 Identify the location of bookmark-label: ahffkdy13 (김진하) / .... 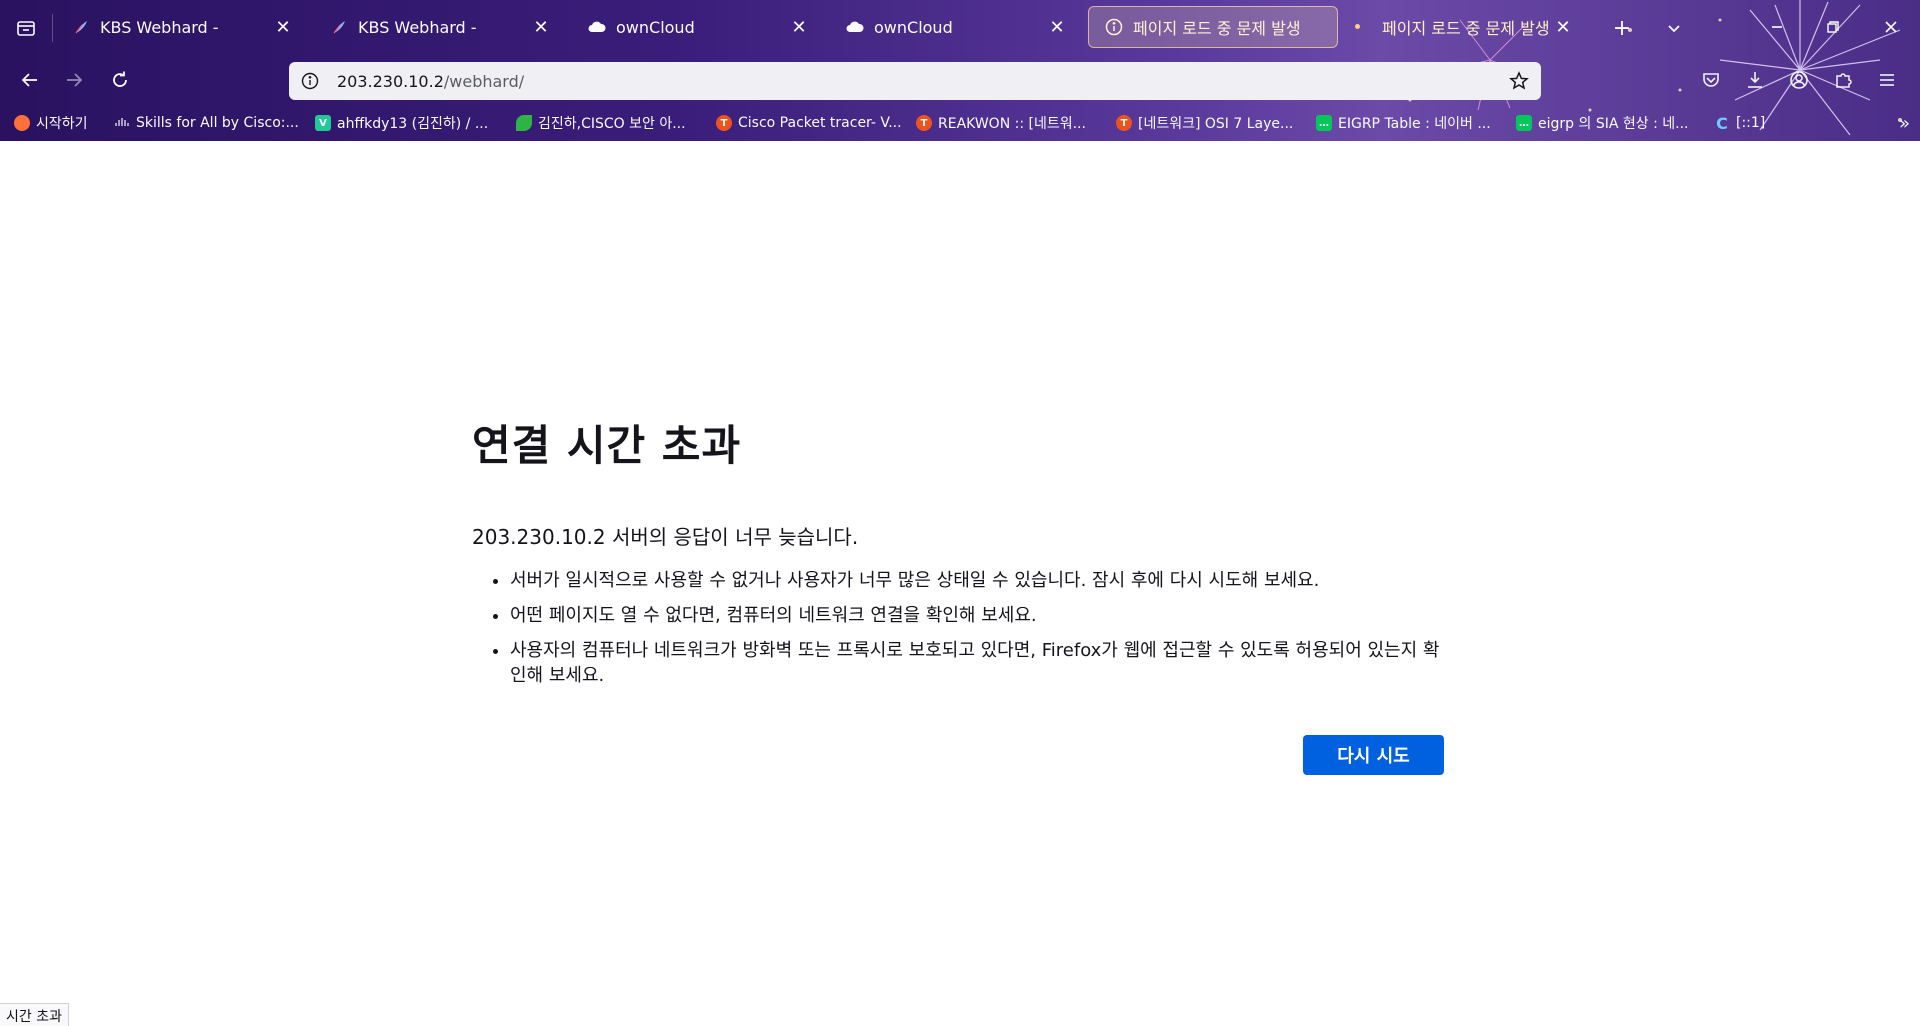
(413, 124).